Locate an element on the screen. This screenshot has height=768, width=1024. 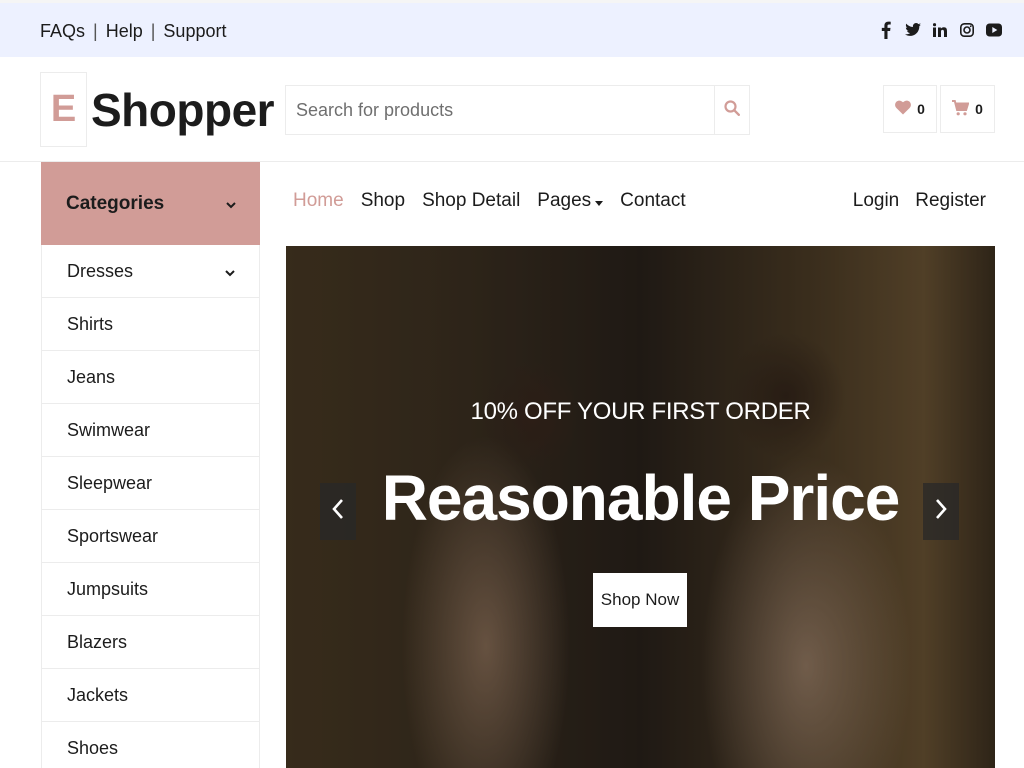
carousel-prev-button is located at coordinates (338, 511).